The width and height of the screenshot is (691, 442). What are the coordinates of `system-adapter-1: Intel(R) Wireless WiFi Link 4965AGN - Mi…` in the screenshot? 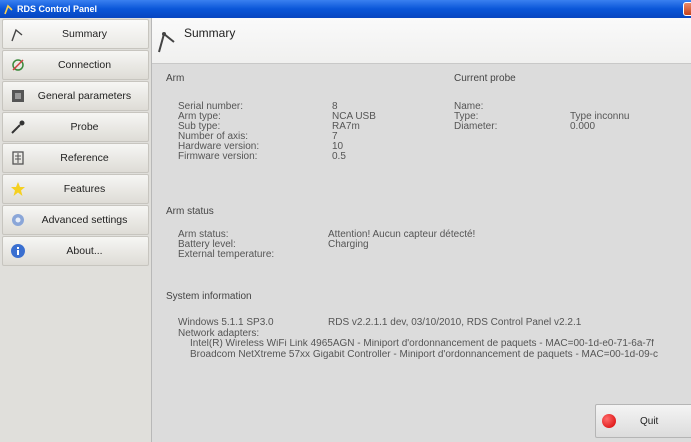 It's located at (422, 344).